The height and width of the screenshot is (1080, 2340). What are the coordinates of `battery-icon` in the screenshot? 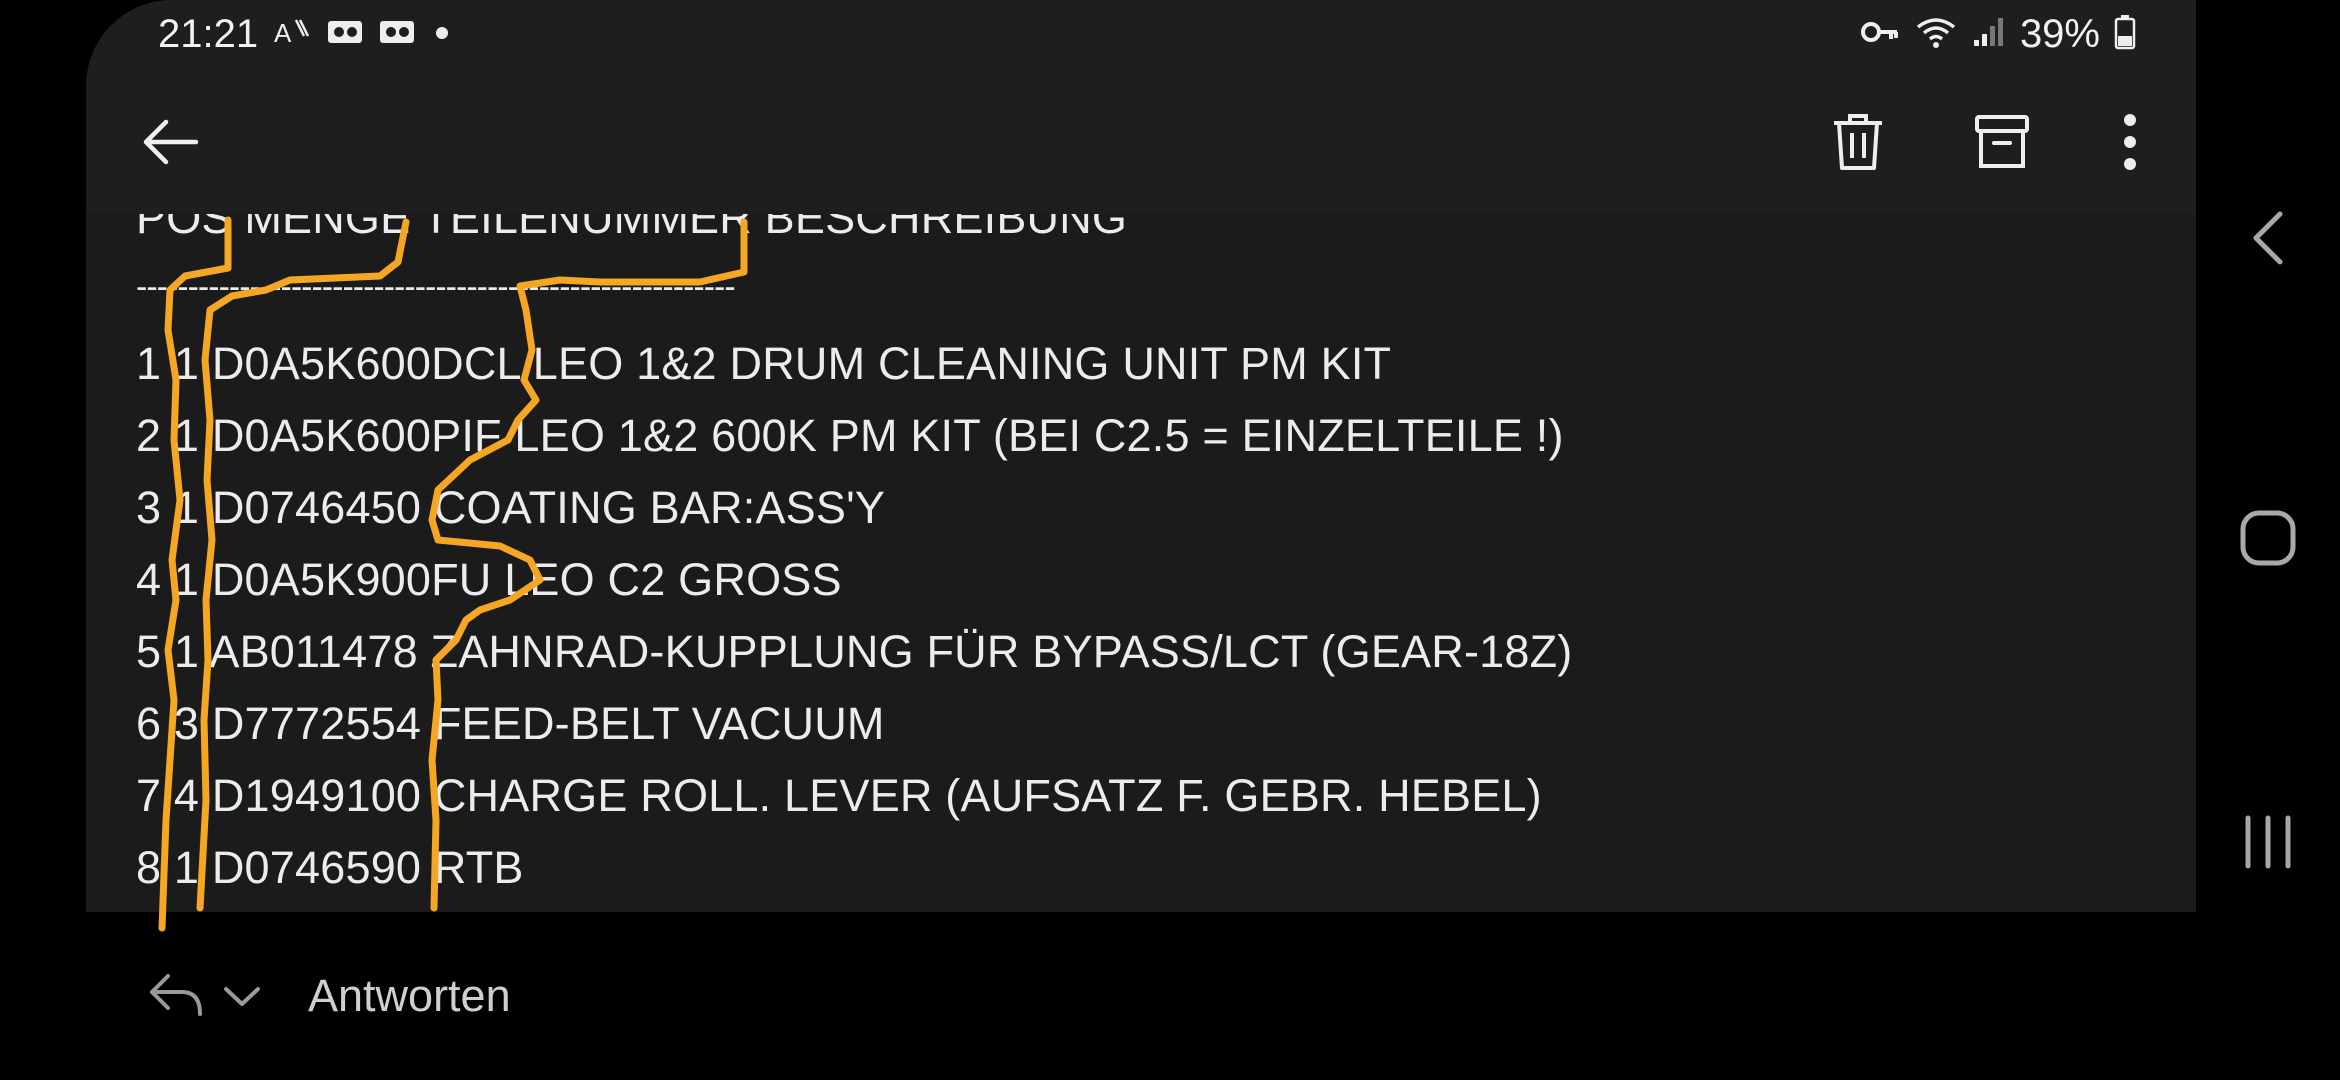 It's located at (2125, 34).